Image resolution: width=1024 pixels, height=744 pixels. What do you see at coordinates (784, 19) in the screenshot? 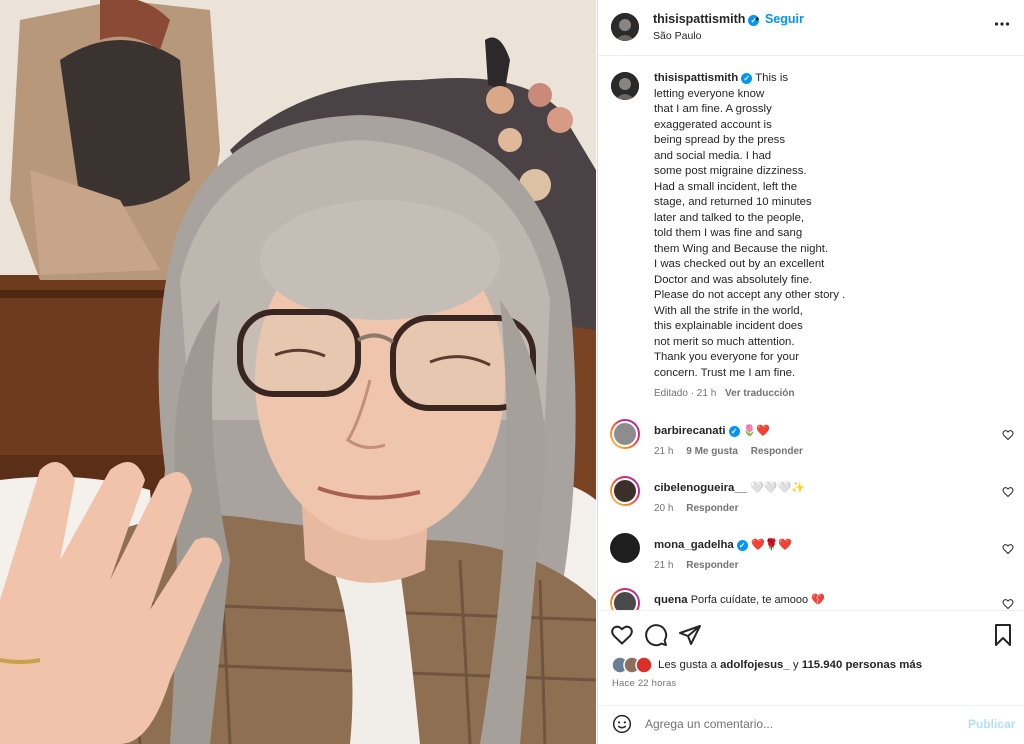
I see `follow-button: Seguir` at bounding box center [784, 19].